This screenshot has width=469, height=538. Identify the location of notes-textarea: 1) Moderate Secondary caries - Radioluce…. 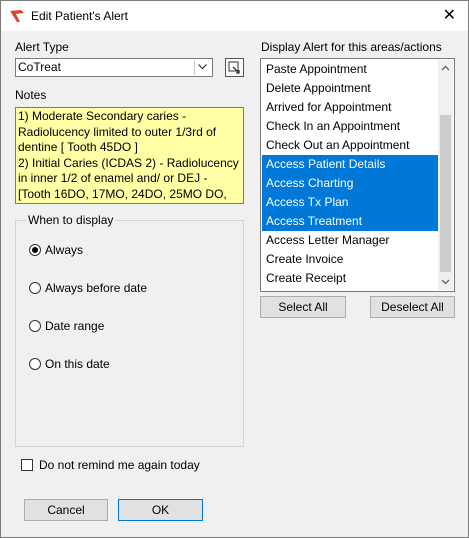
(129, 155).